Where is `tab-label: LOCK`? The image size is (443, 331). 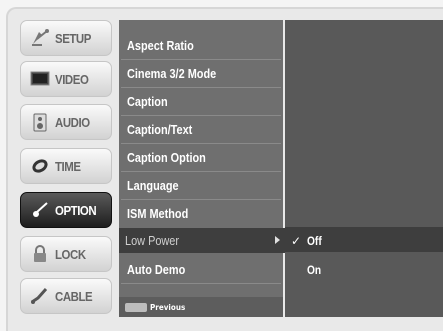
tab-label: LOCK is located at coordinates (70, 254).